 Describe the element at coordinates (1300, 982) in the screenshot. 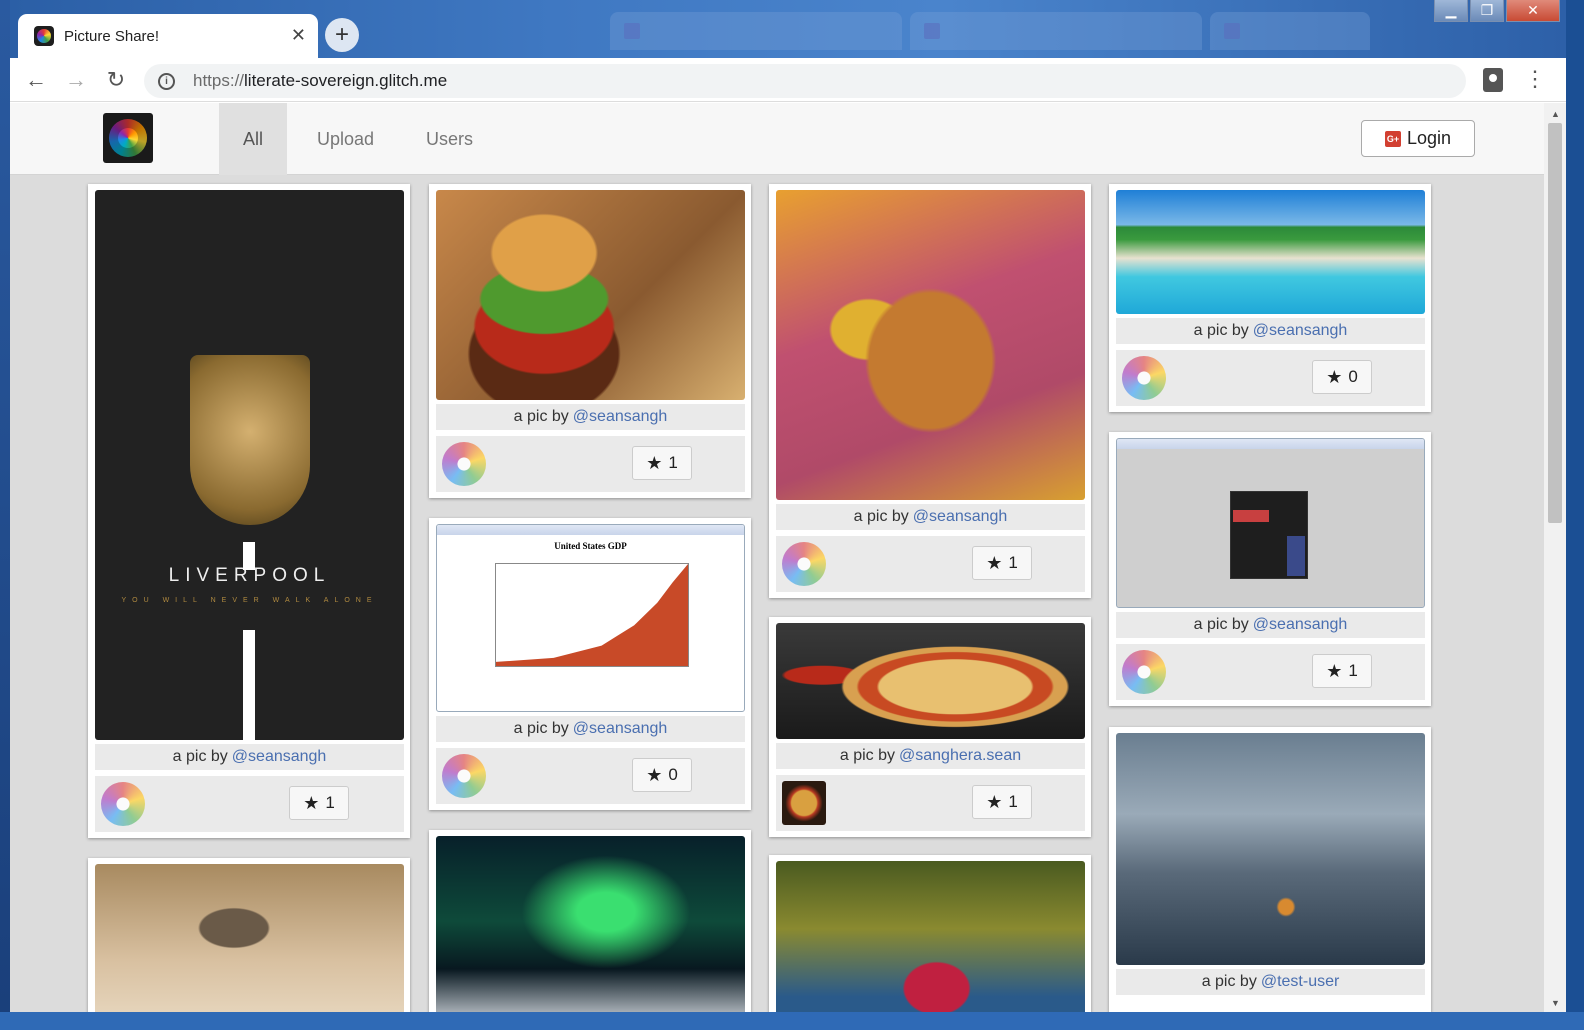

I see `author-link: @test-user` at that location.